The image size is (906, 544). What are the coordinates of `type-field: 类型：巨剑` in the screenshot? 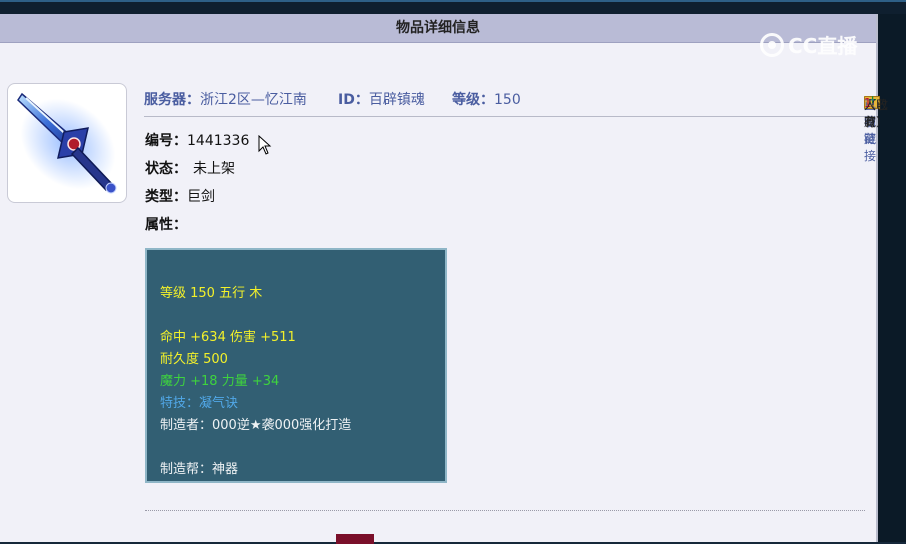 It's located at (180, 196).